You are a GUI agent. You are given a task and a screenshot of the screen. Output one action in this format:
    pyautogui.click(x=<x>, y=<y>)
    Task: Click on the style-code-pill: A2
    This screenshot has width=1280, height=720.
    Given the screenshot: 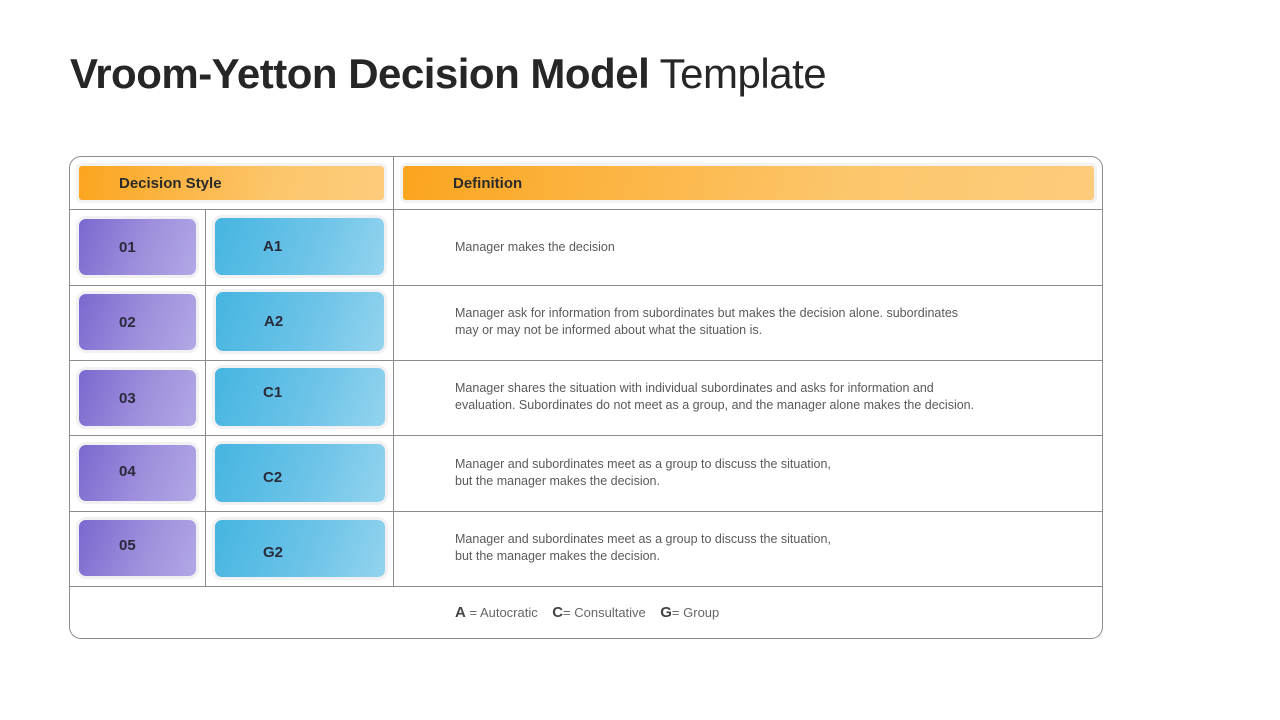 What is the action you would take?
    pyautogui.click(x=300, y=321)
    